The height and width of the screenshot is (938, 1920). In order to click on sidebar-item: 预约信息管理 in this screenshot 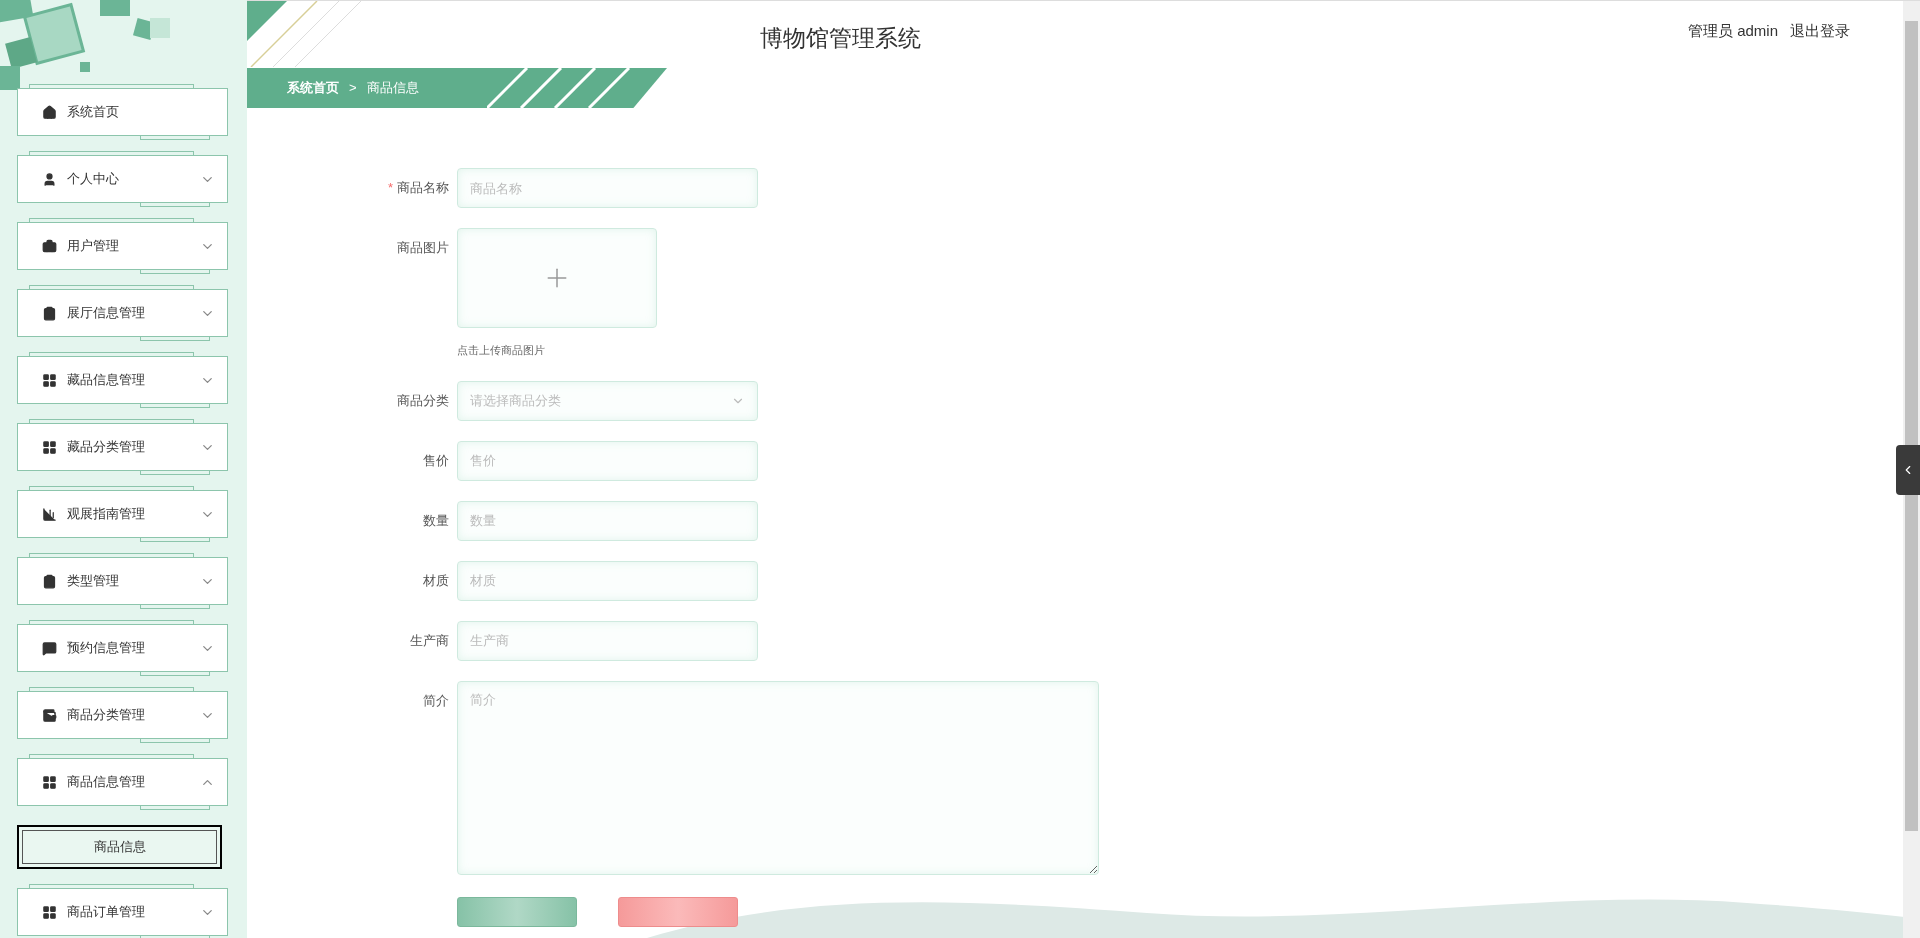, I will do `click(122, 648)`.